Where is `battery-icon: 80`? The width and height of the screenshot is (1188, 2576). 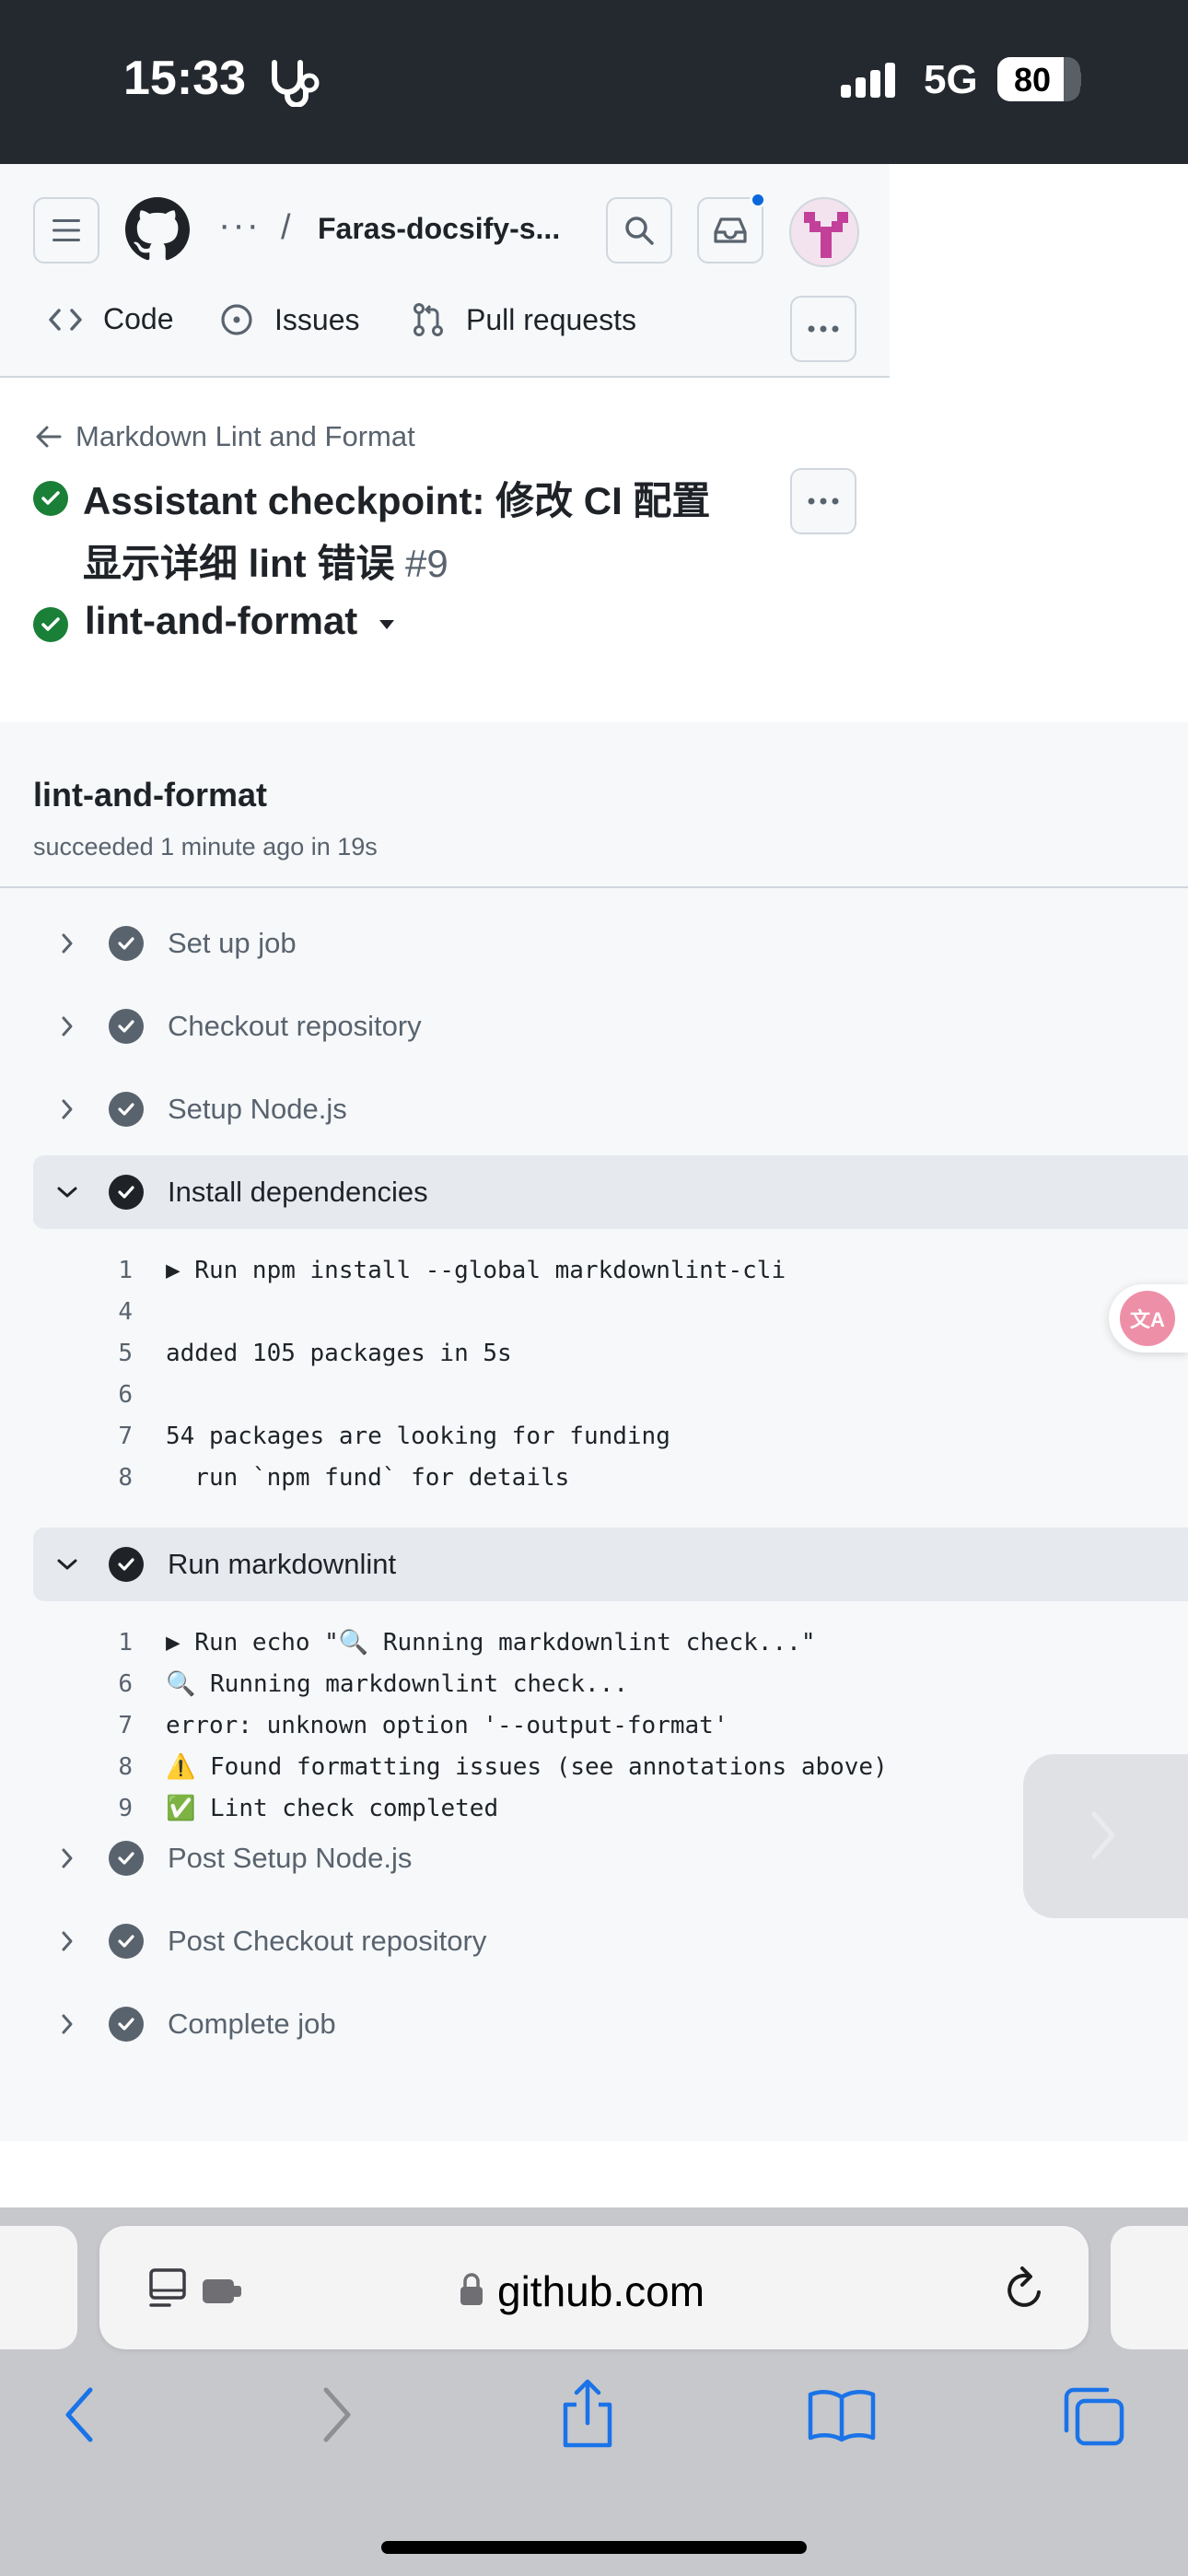
battery-icon: 80 is located at coordinates (1038, 79).